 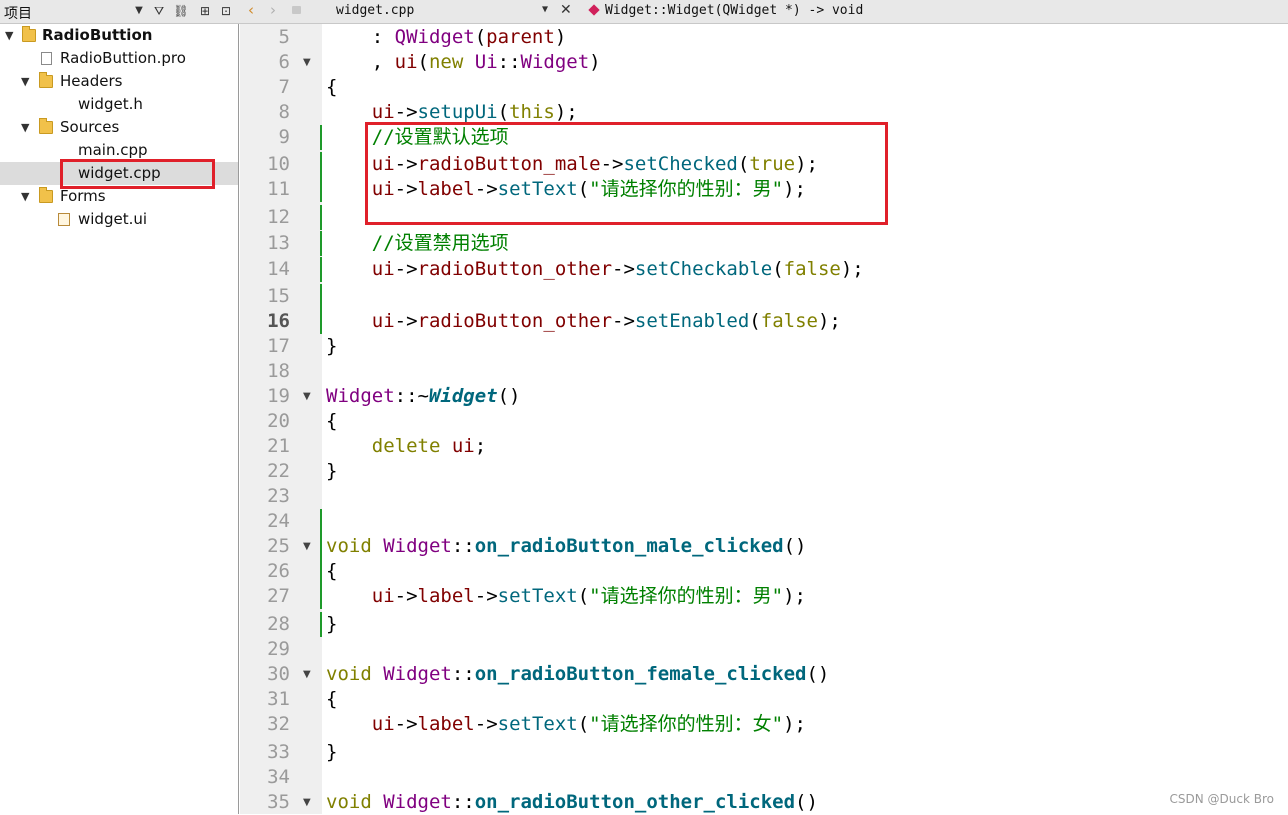 What do you see at coordinates (764, 724) in the screenshot?
I see `code-line: 32 ui->label->setText("请选择你的性别：女");` at bounding box center [764, 724].